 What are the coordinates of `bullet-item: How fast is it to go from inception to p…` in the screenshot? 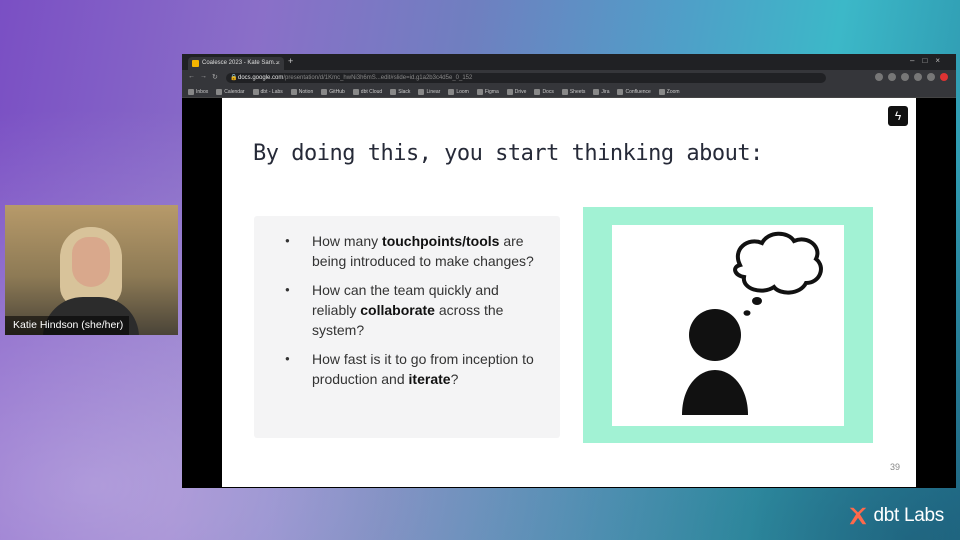 It's located at (412, 369).